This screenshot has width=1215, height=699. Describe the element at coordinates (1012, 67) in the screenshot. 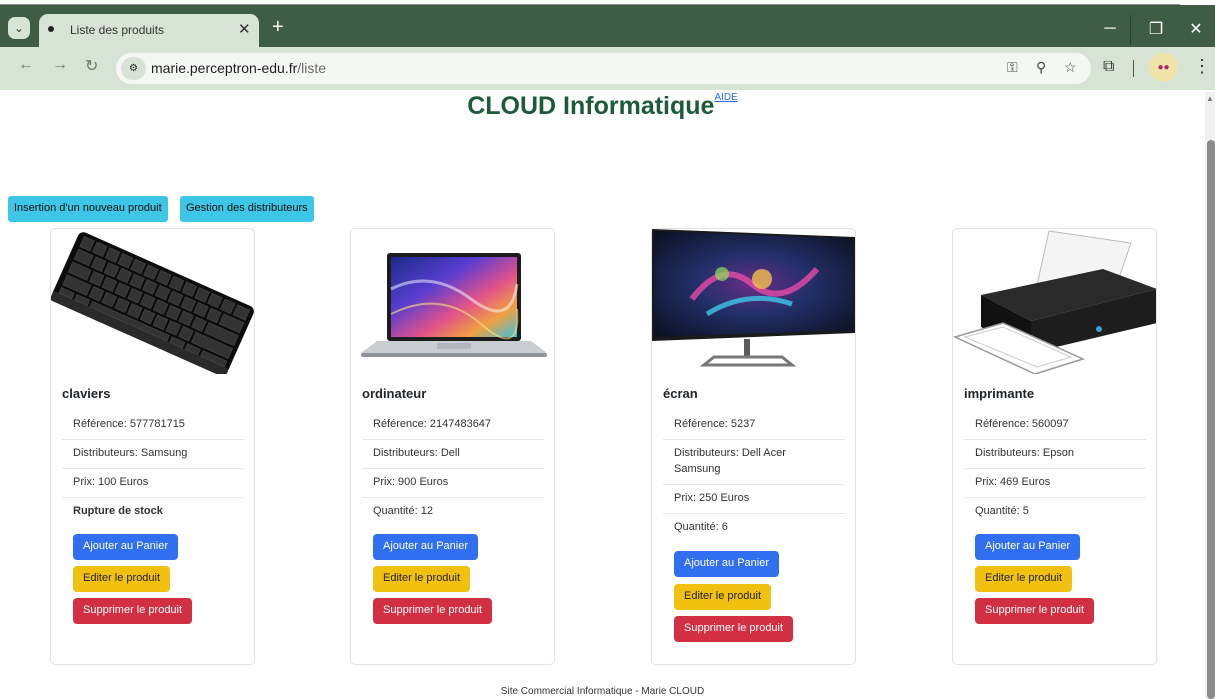

I see `password-key-icon: ⚿` at that location.